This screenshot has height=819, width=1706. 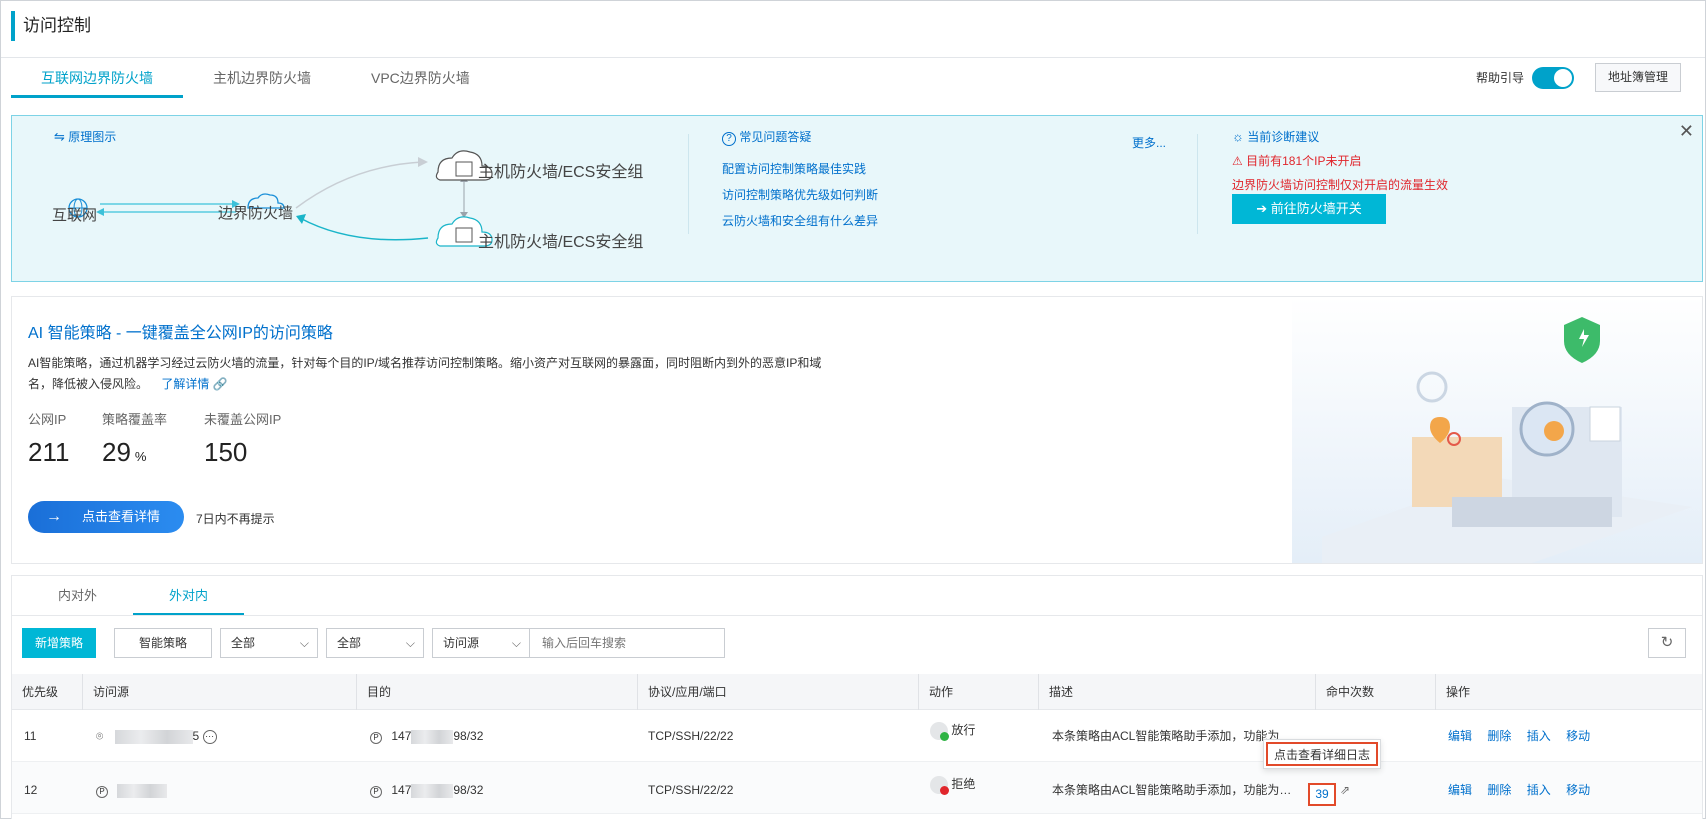 I want to click on tab-host-firewall: 主机边界防火墙, so click(x=262, y=78).